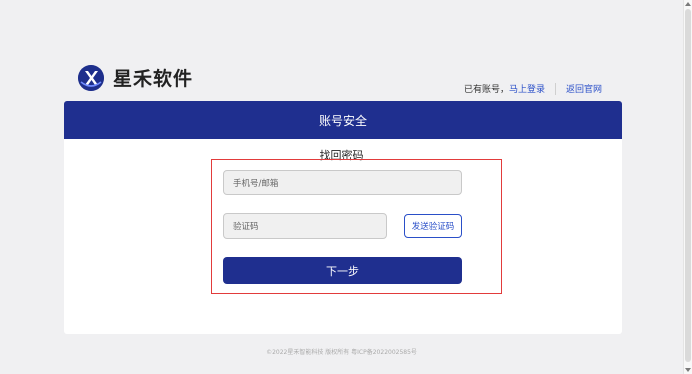 This screenshot has height=374, width=692. I want to click on next-step-label: 下一步, so click(342, 271).